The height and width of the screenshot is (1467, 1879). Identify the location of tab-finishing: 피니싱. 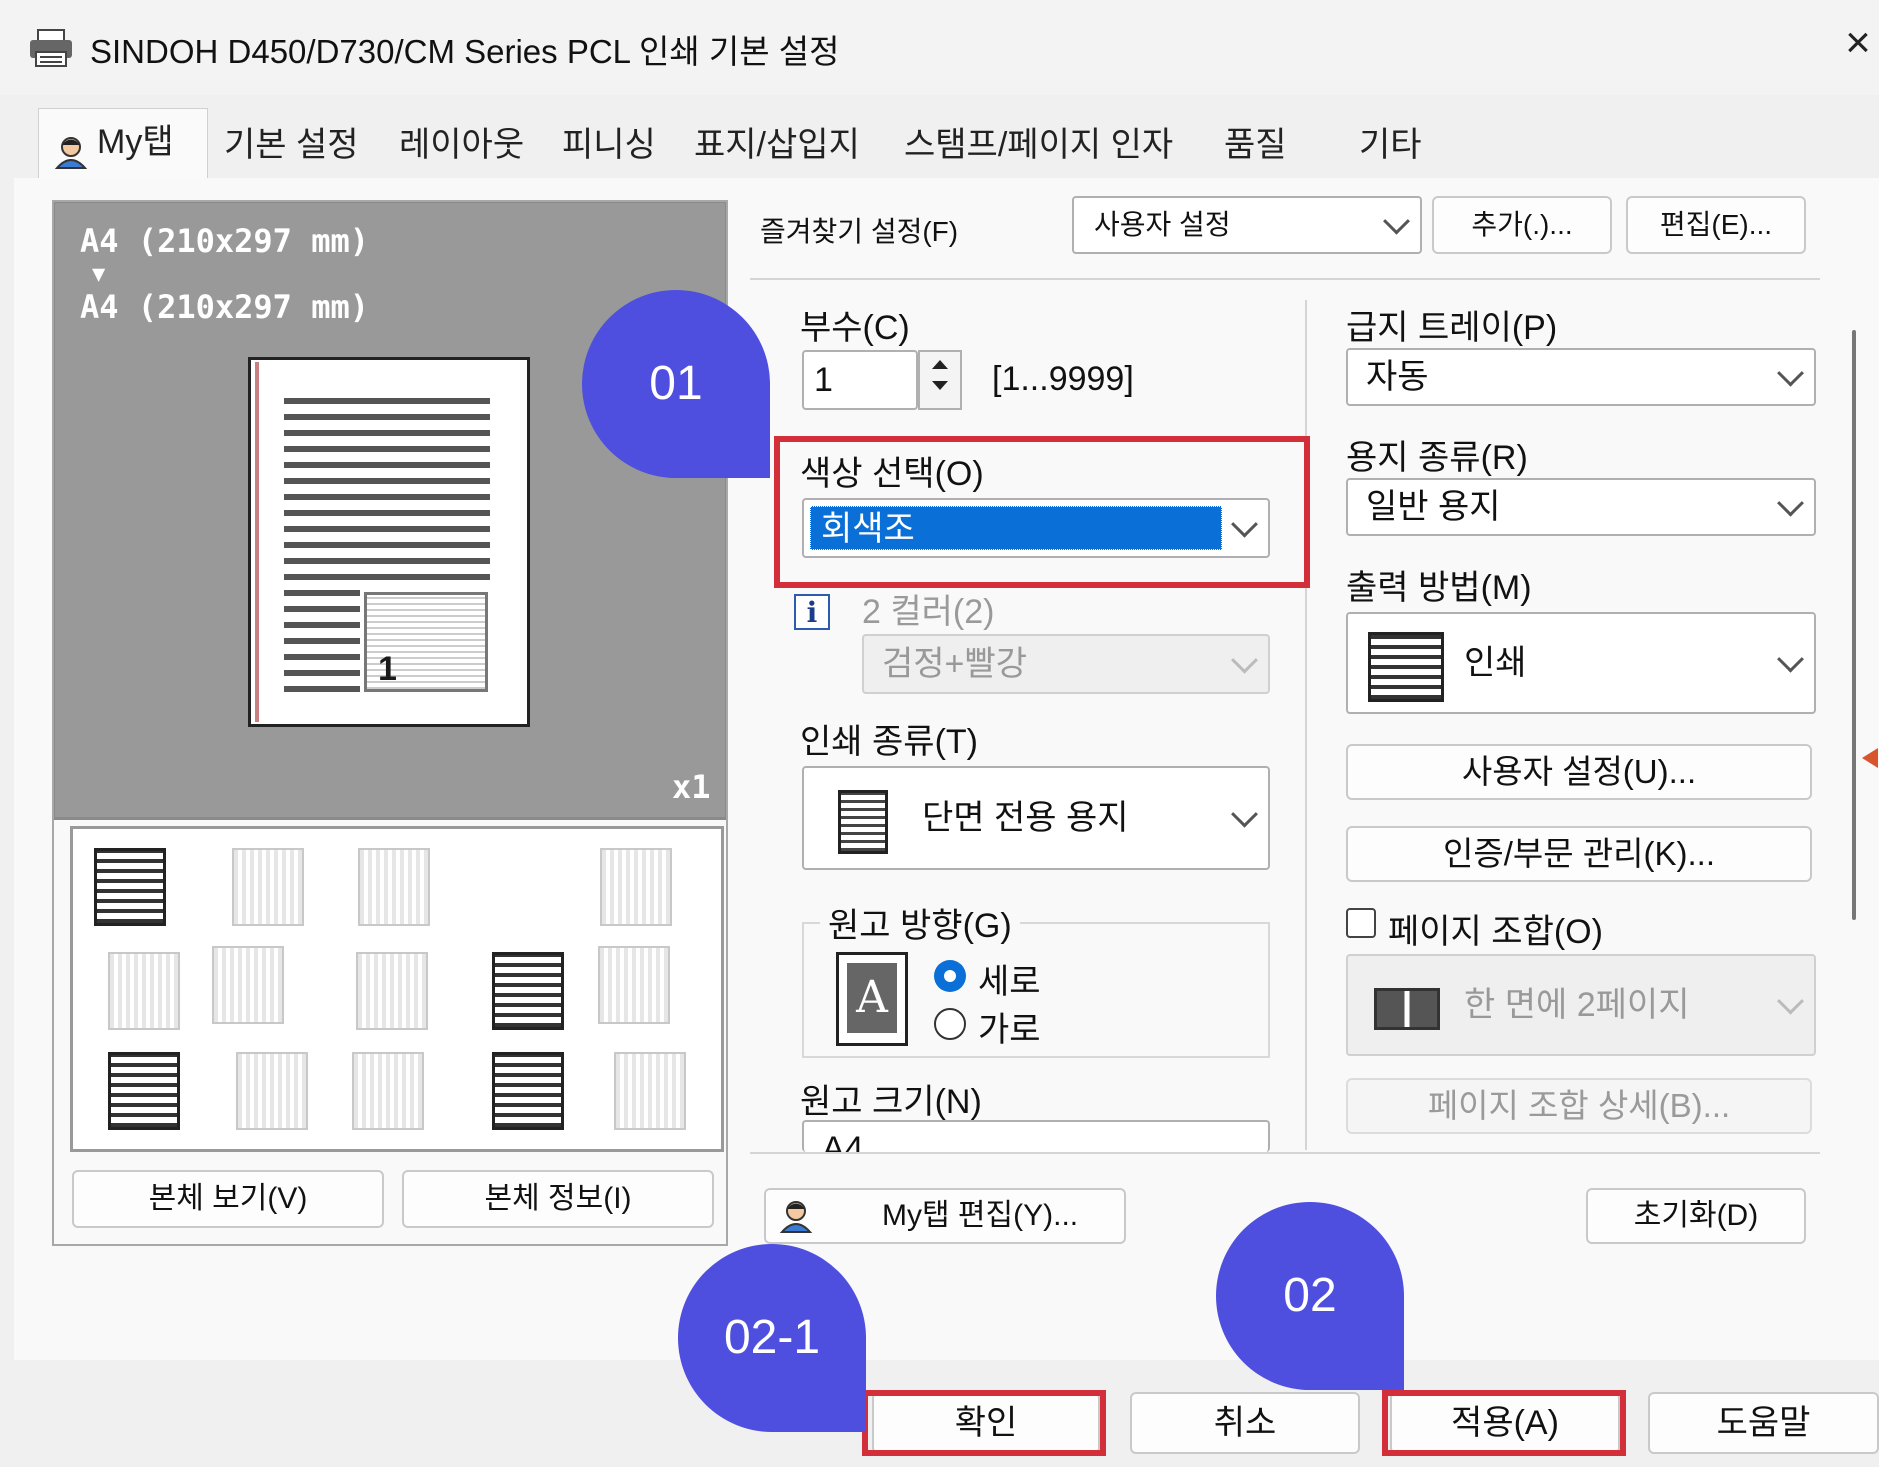
(609, 145).